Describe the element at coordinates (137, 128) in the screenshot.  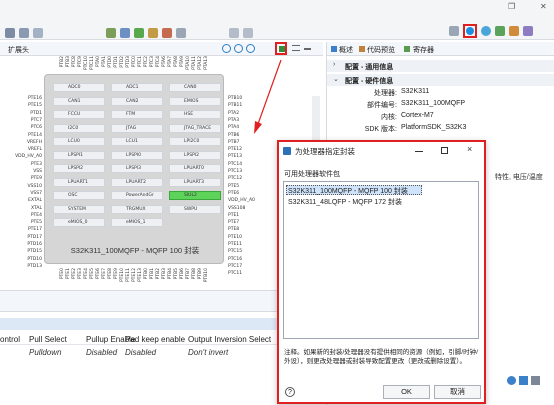
I see `peripheral-block: JTAG` at that location.